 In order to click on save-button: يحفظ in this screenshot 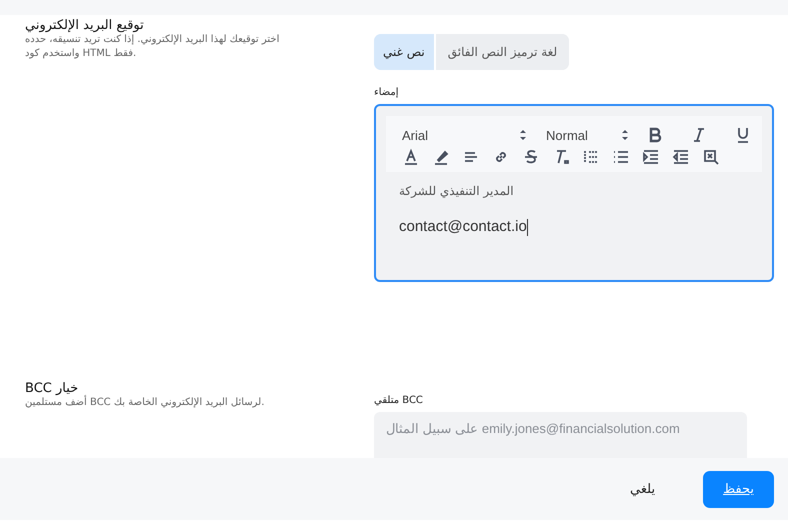, I will do `click(738, 489)`.